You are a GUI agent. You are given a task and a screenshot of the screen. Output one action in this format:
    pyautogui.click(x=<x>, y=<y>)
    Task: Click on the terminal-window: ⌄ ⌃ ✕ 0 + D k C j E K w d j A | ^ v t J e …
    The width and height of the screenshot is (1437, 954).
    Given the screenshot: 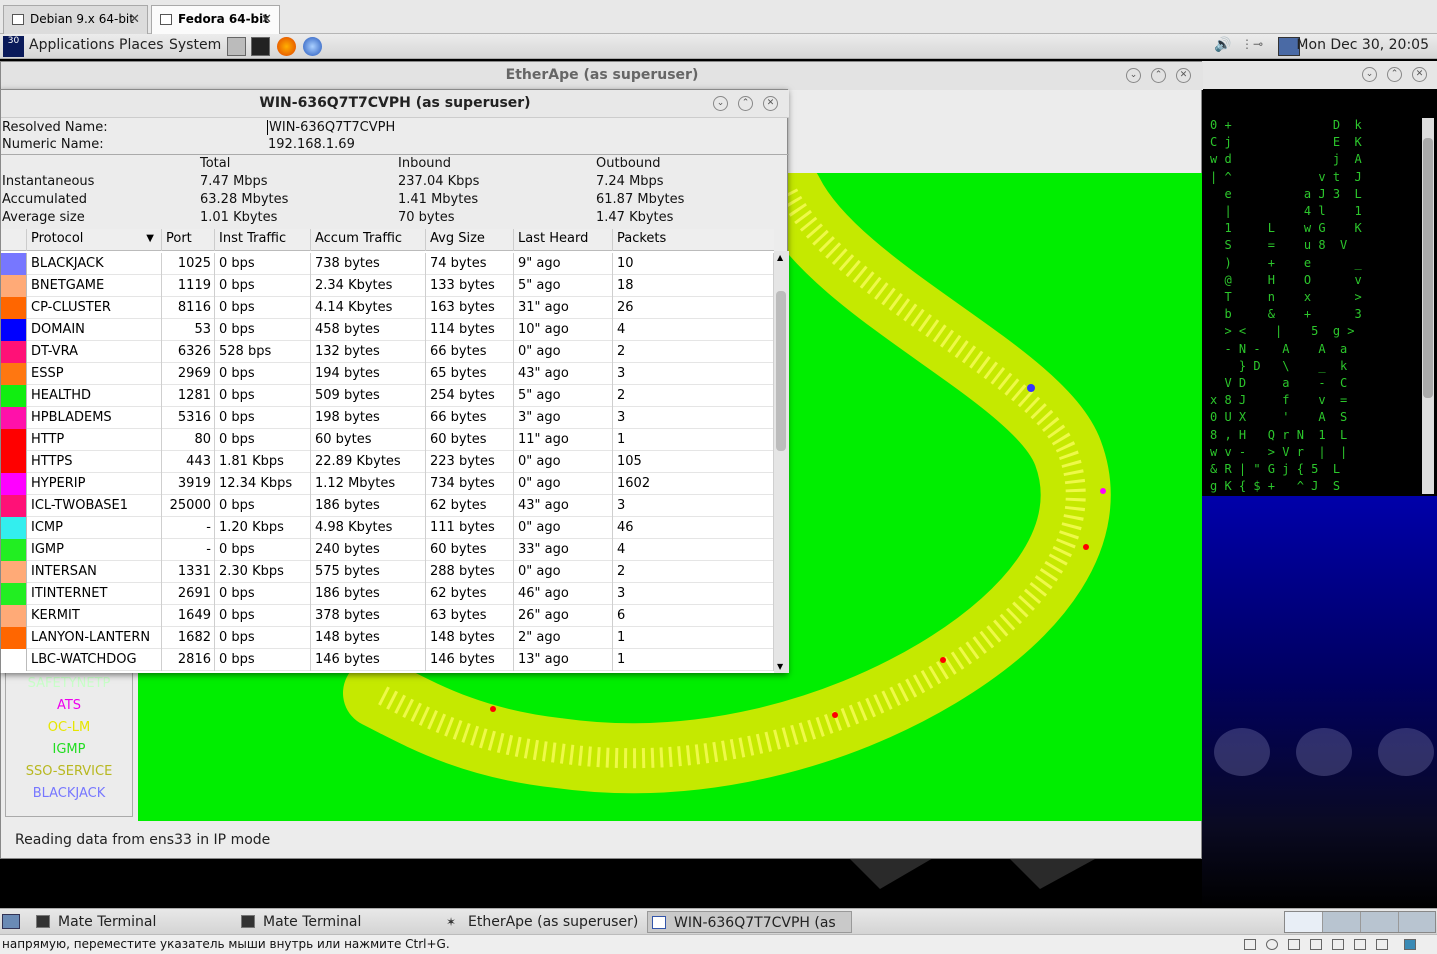 What is the action you would take?
    pyautogui.click(x=1319, y=277)
    